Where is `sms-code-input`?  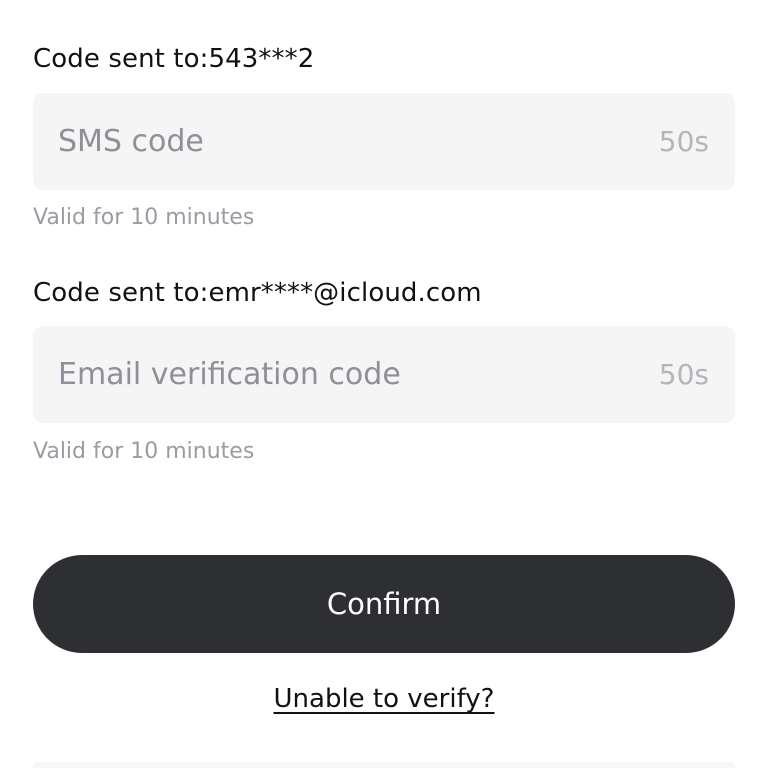
sms-code-input is located at coordinates (313, 141).